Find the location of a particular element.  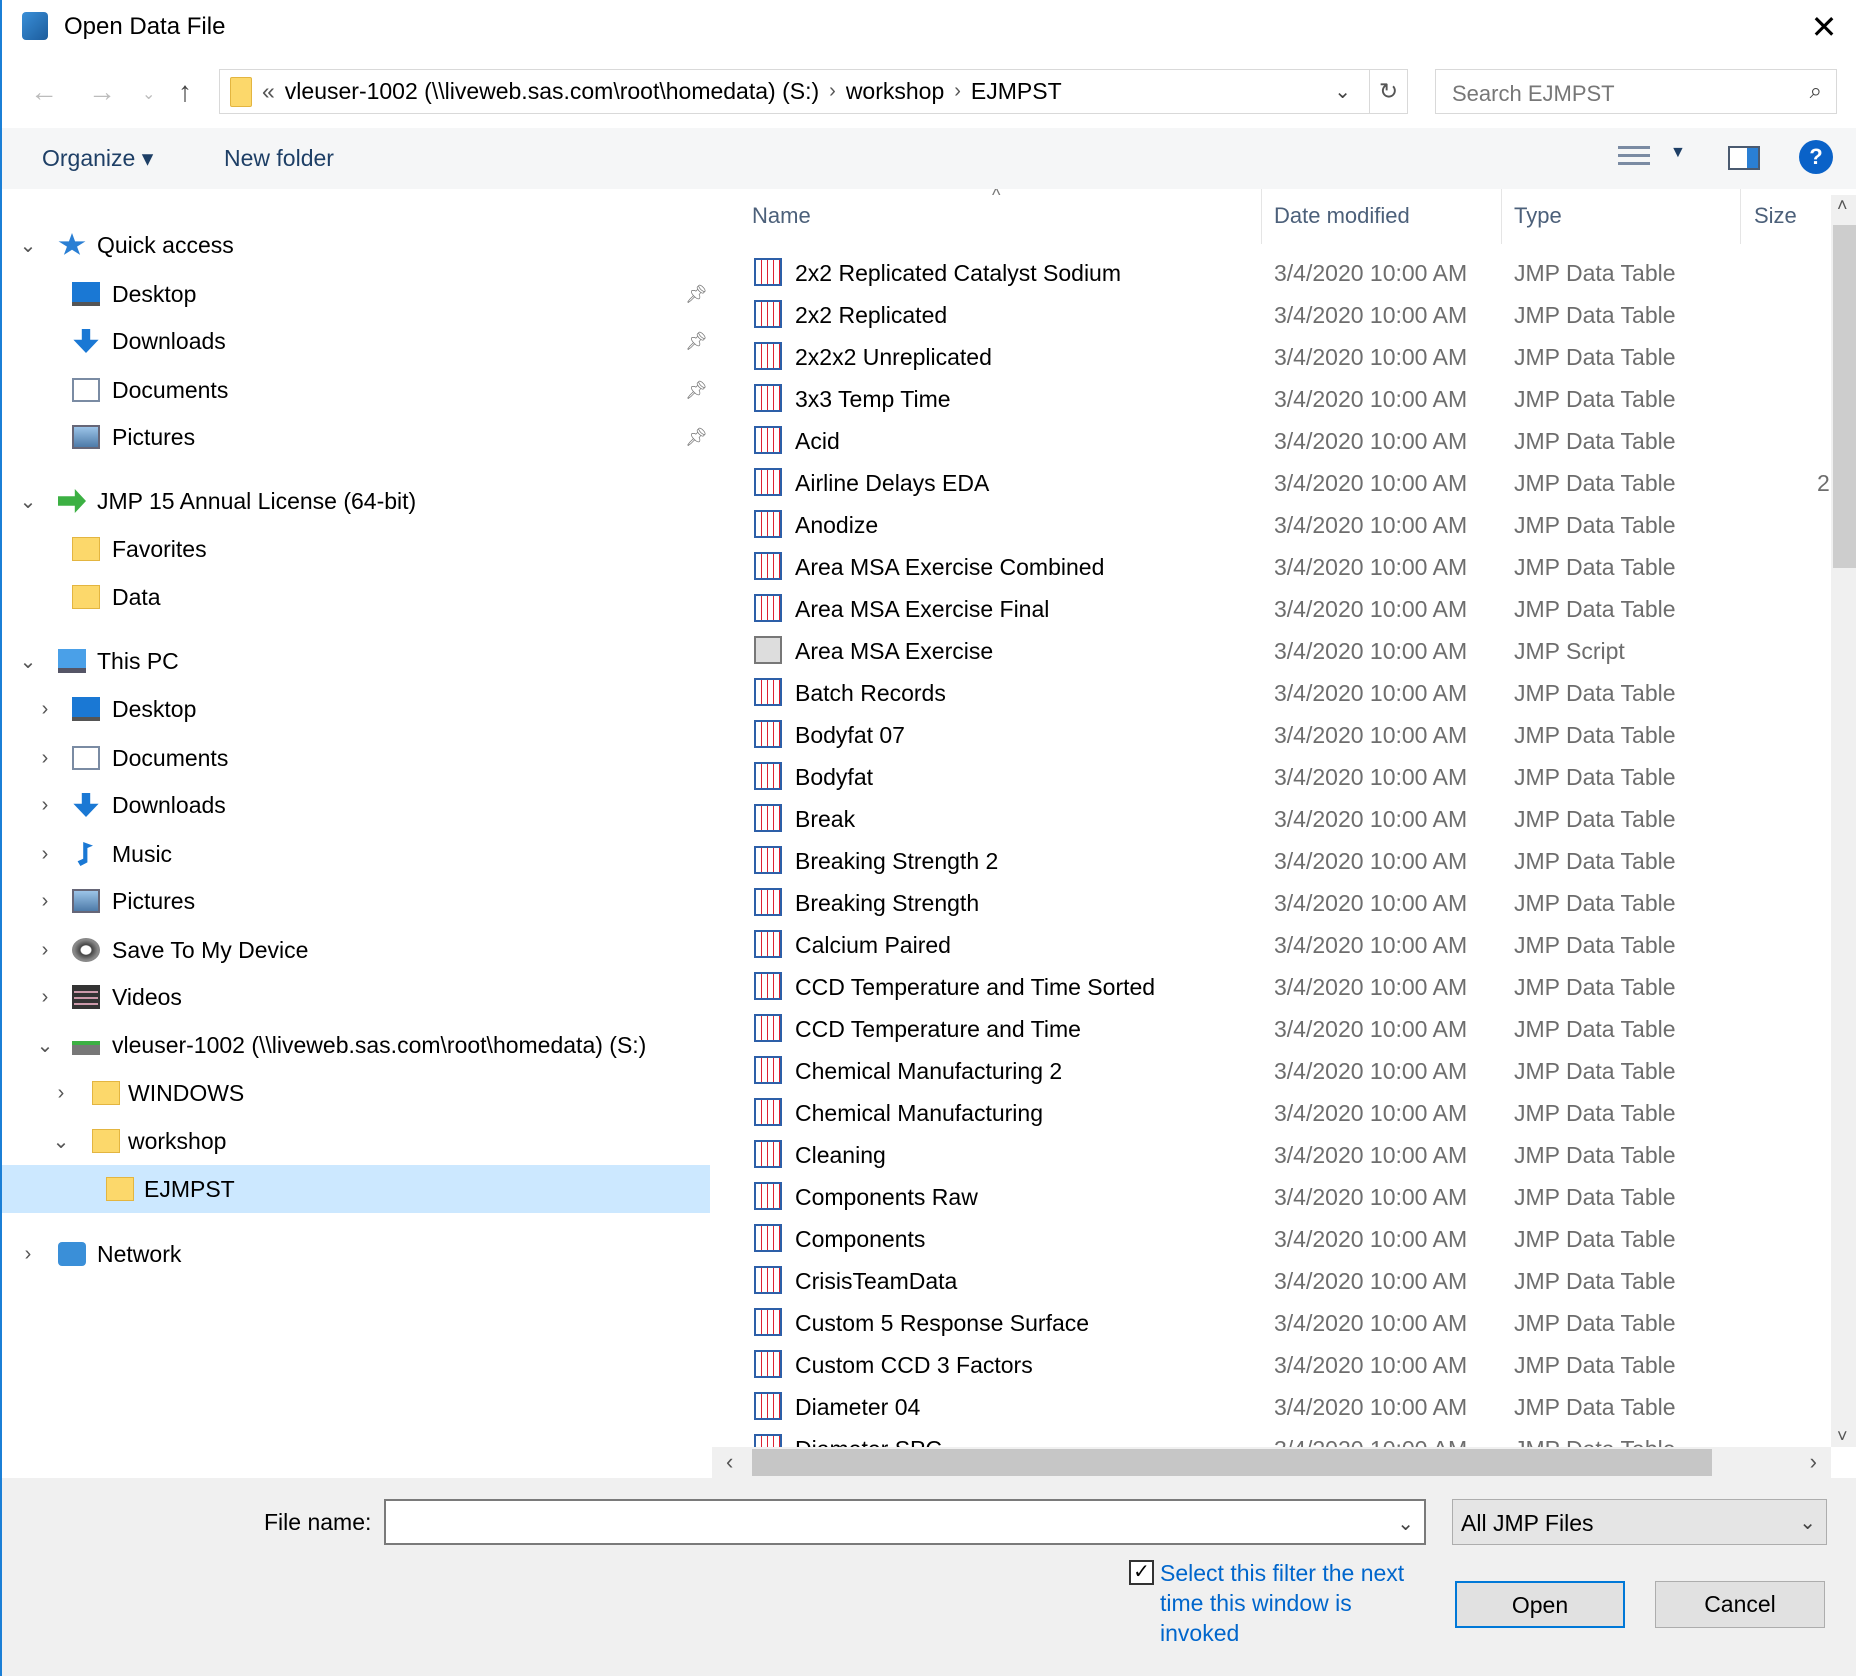

scroll-up-icon: ˄ is located at coordinates (1842, 205).